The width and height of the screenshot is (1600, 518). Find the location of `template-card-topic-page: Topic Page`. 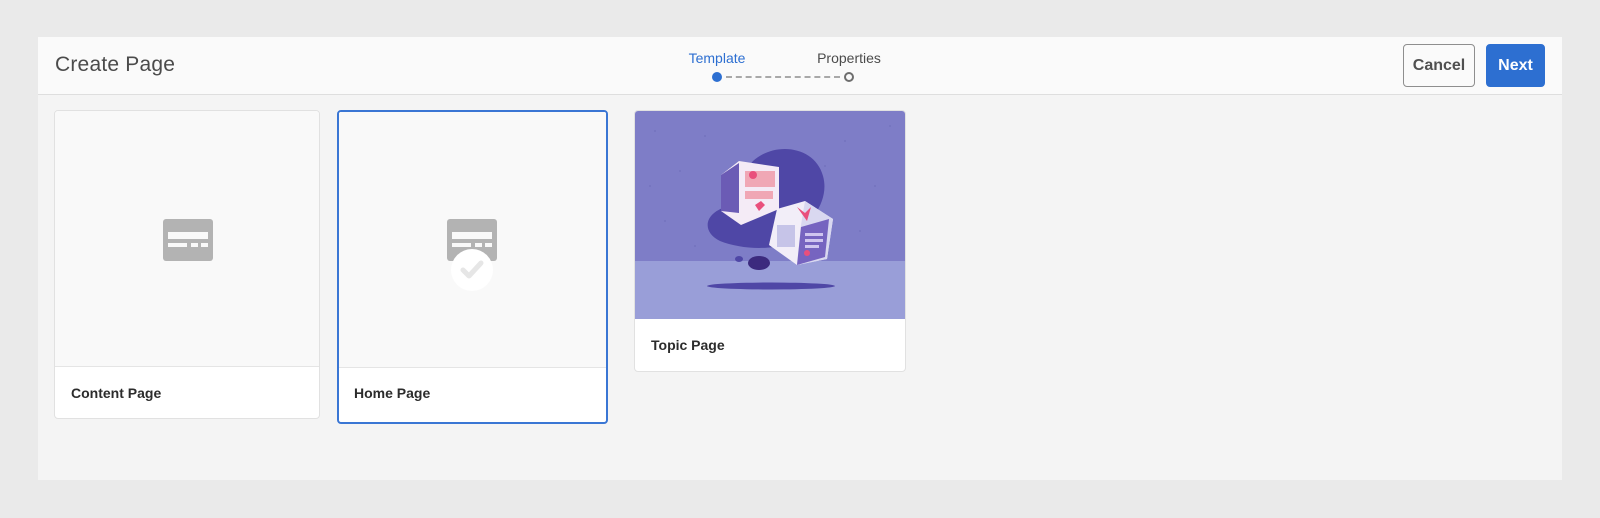

template-card-topic-page: Topic Page is located at coordinates (770, 241).